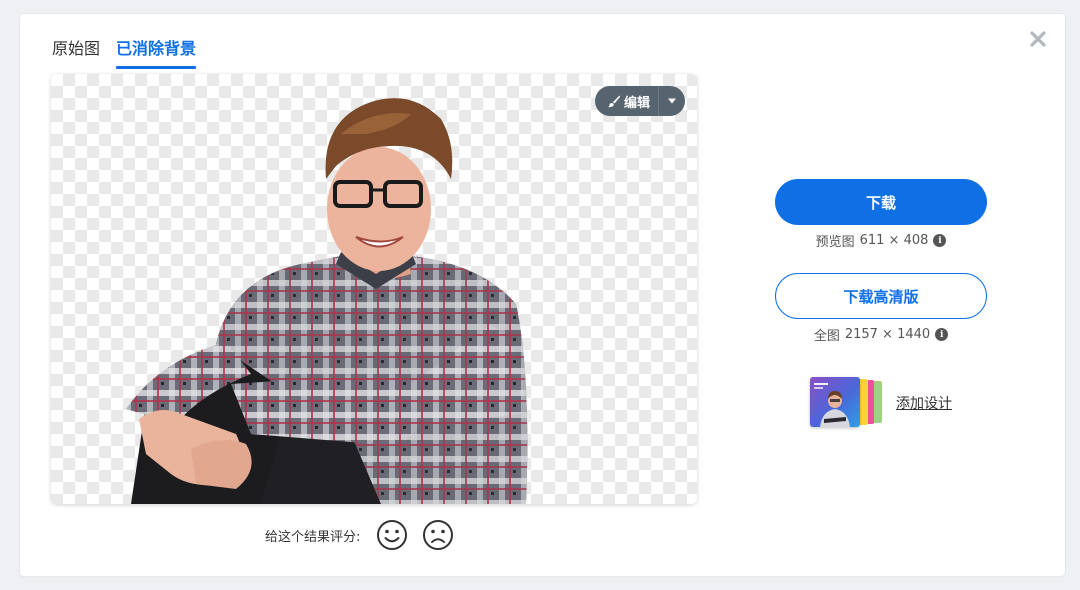 The image size is (1080, 590). I want to click on frown-icon, so click(438, 535).